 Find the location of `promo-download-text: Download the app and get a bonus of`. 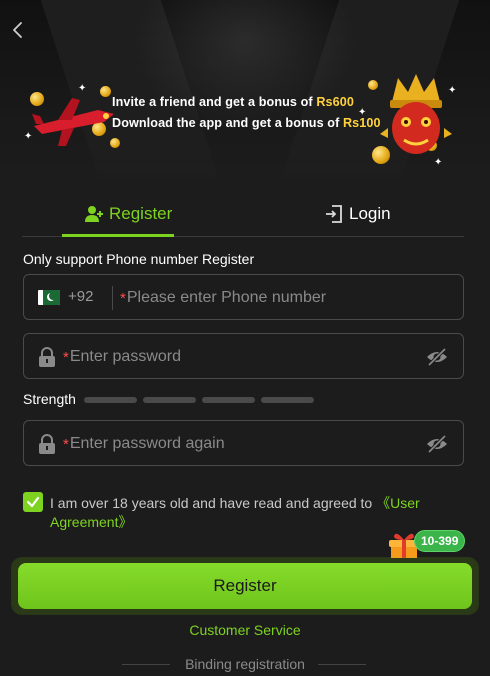

promo-download-text: Download the app and get a bonus of is located at coordinates (227, 123).